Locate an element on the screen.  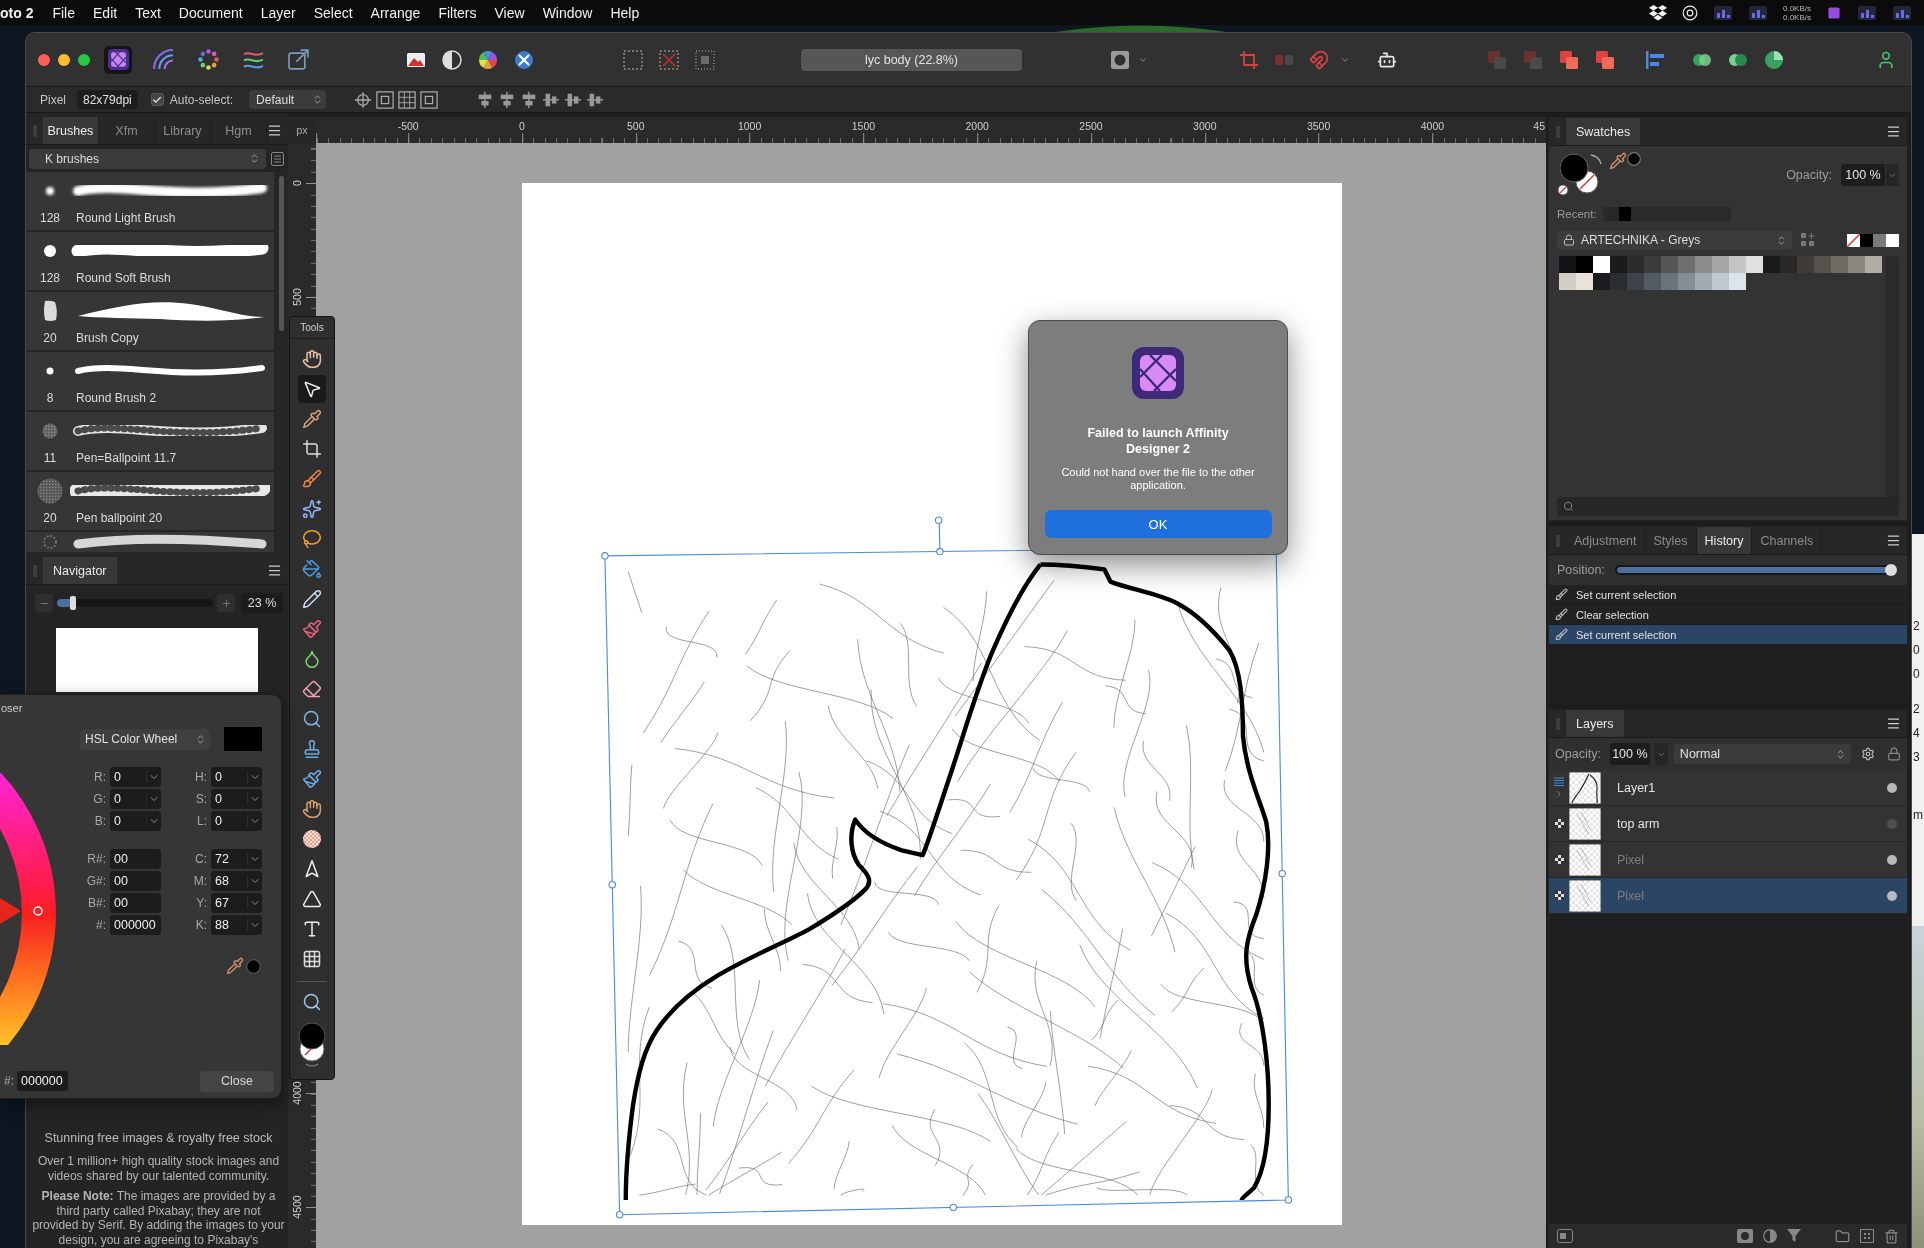
opacity-field: 100 % is located at coordinates (1863, 175).